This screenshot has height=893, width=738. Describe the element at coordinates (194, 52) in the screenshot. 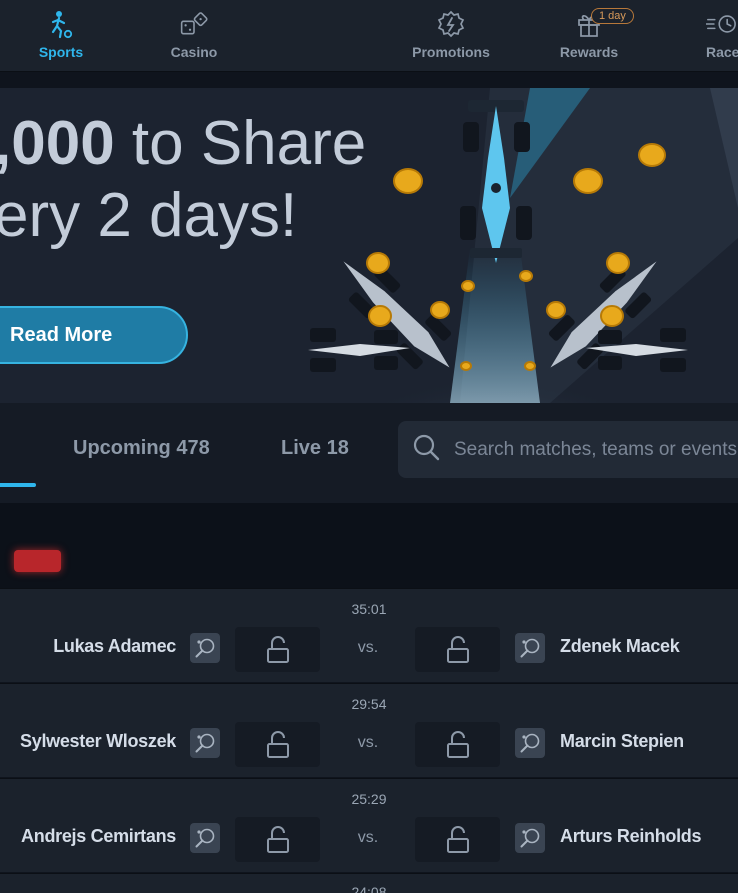

I see `nav-casino-label: Casino` at that location.